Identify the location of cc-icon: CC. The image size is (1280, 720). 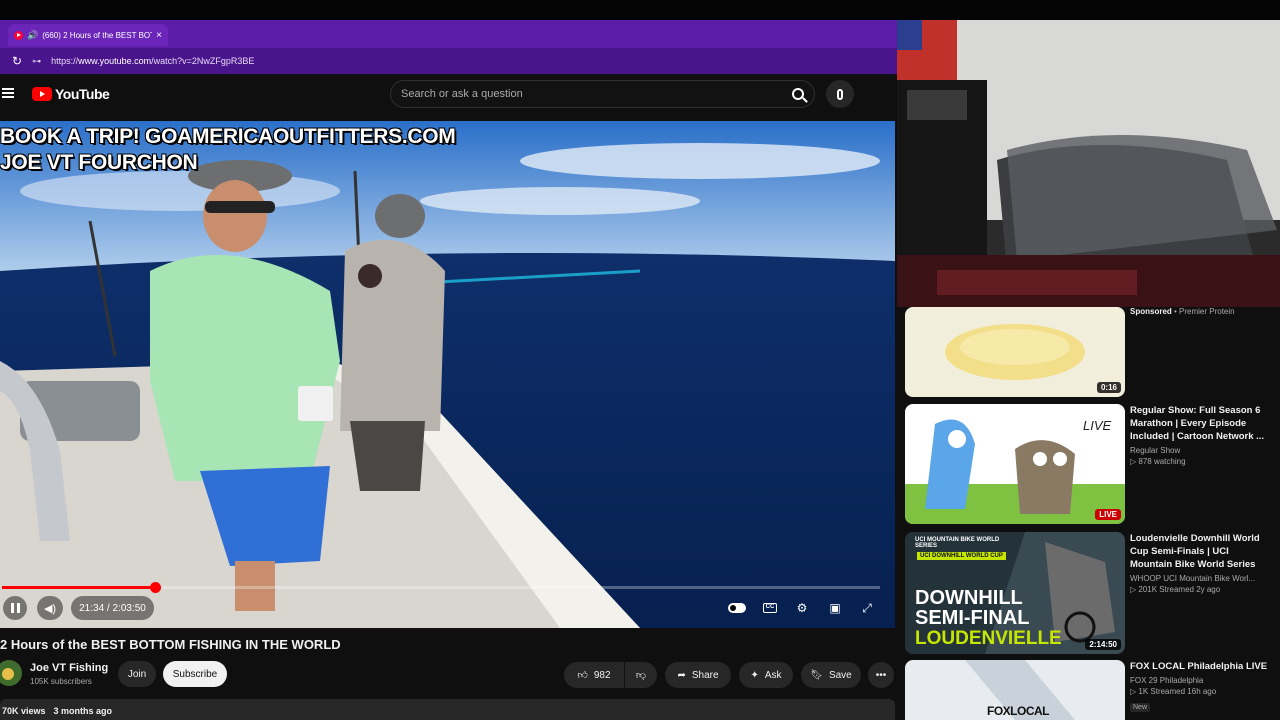
(770, 608).